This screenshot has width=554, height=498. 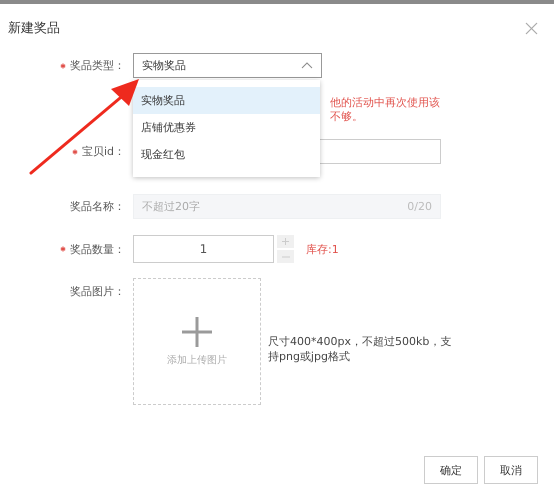 I want to click on dialog-button: 取消, so click(x=511, y=470).